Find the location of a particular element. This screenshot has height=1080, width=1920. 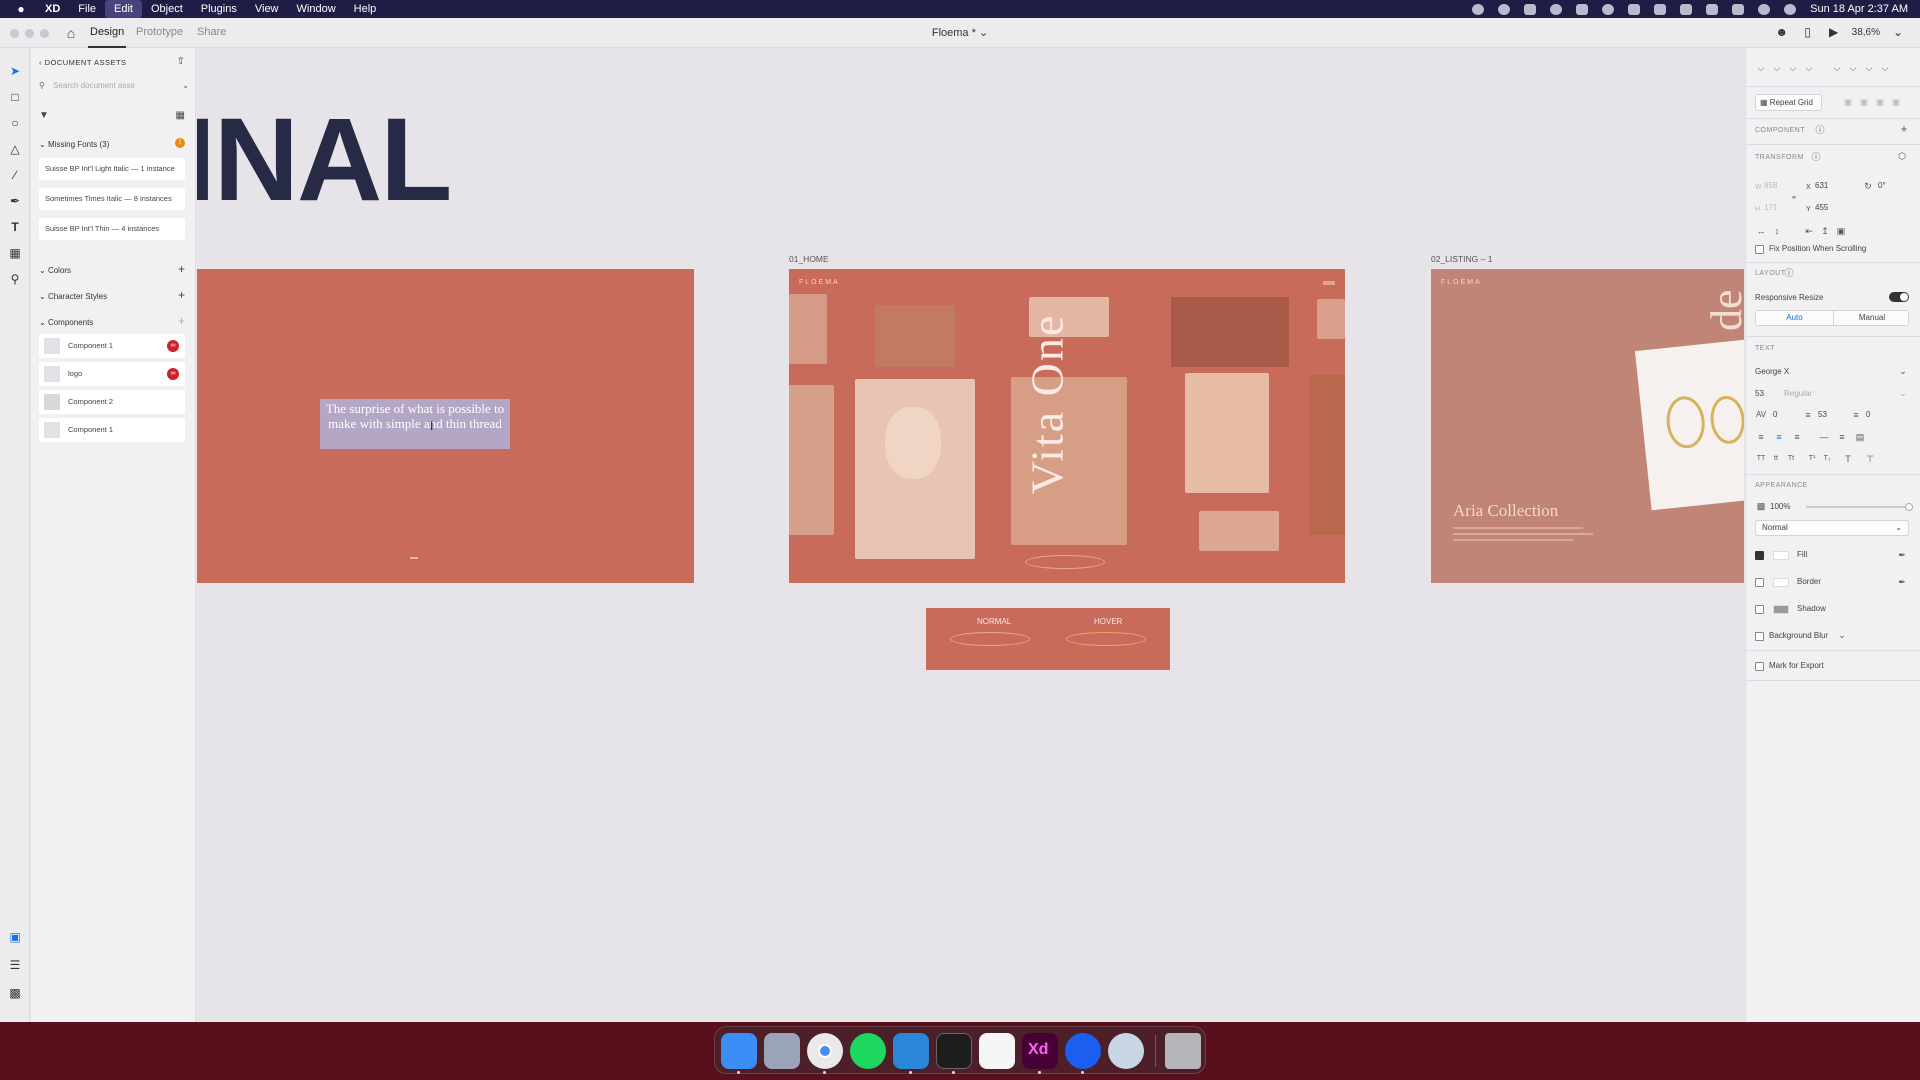

quicktime-icon is located at coordinates (1126, 1051).